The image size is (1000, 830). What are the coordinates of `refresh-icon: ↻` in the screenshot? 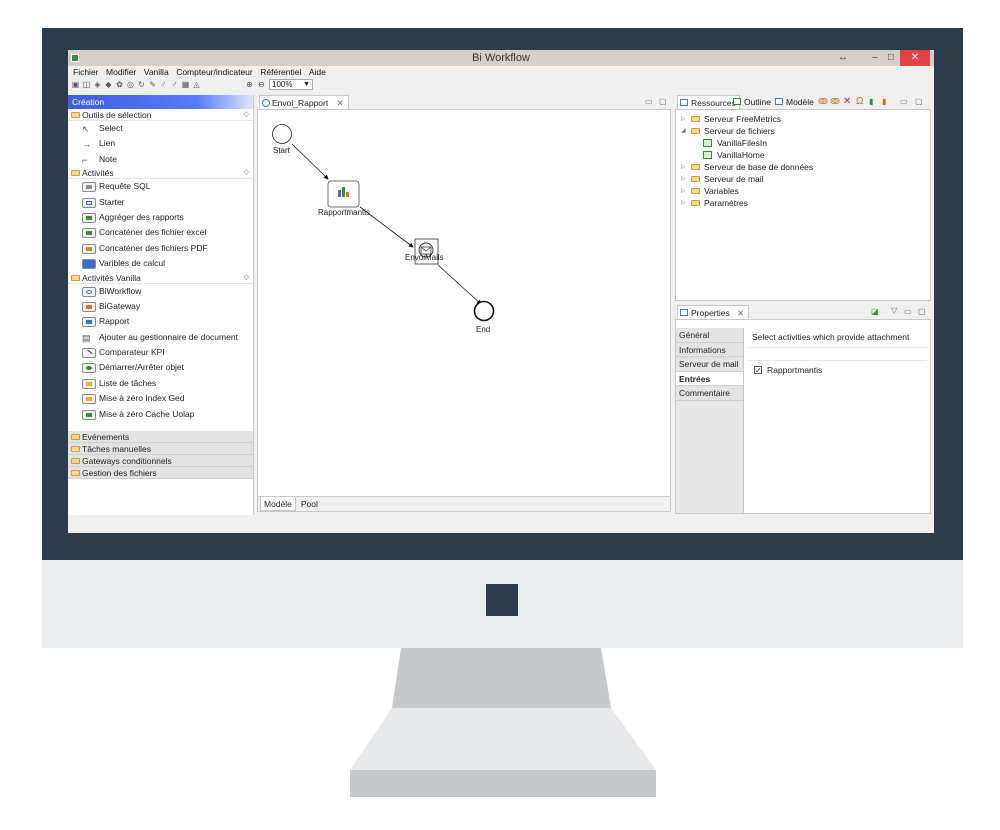 It's located at (141, 84).